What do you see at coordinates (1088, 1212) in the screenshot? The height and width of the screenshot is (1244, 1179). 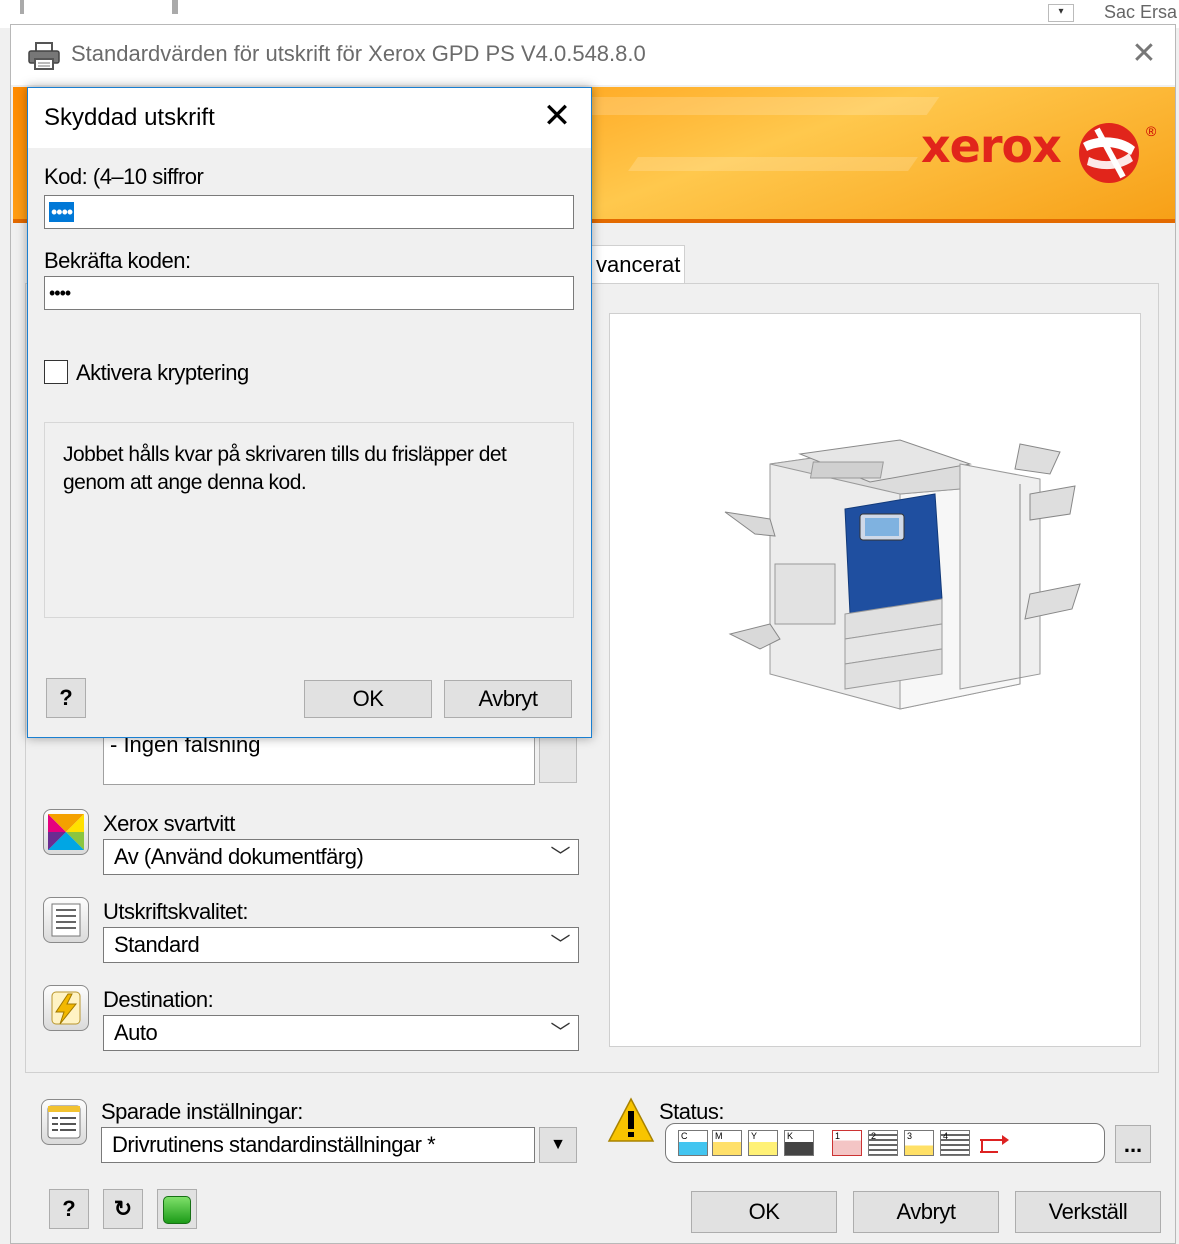 I see `apply-button: Verkställ` at bounding box center [1088, 1212].